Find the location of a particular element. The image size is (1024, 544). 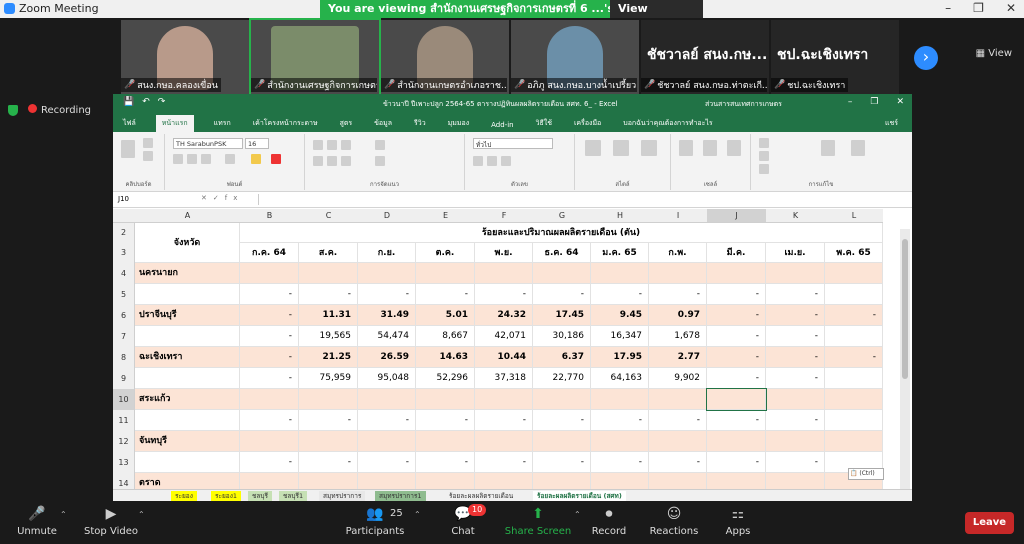

paste-options-button: 📋 (Ctrl) is located at coordinates (866, 474).